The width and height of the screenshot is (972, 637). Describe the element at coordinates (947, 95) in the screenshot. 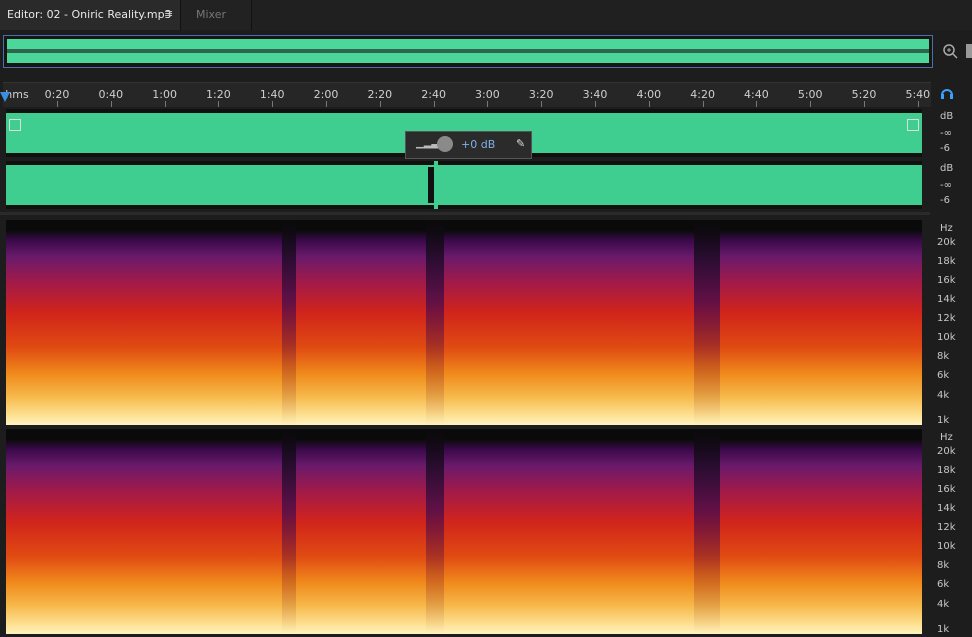

I see `headphone-icon` at that location.